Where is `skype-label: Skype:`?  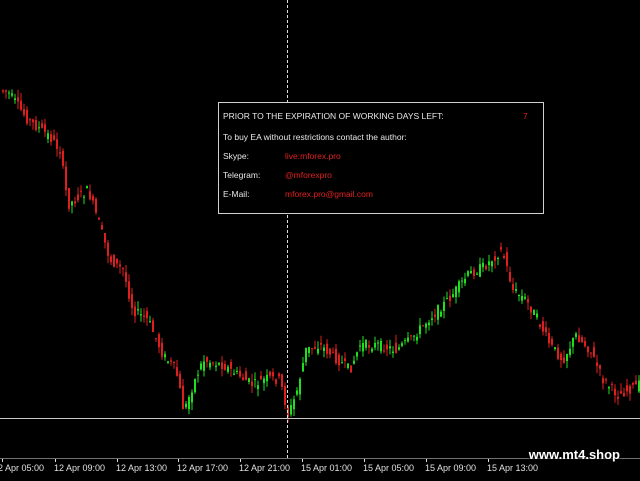
skype-label: Skype: is located at coordinates (236, 156).